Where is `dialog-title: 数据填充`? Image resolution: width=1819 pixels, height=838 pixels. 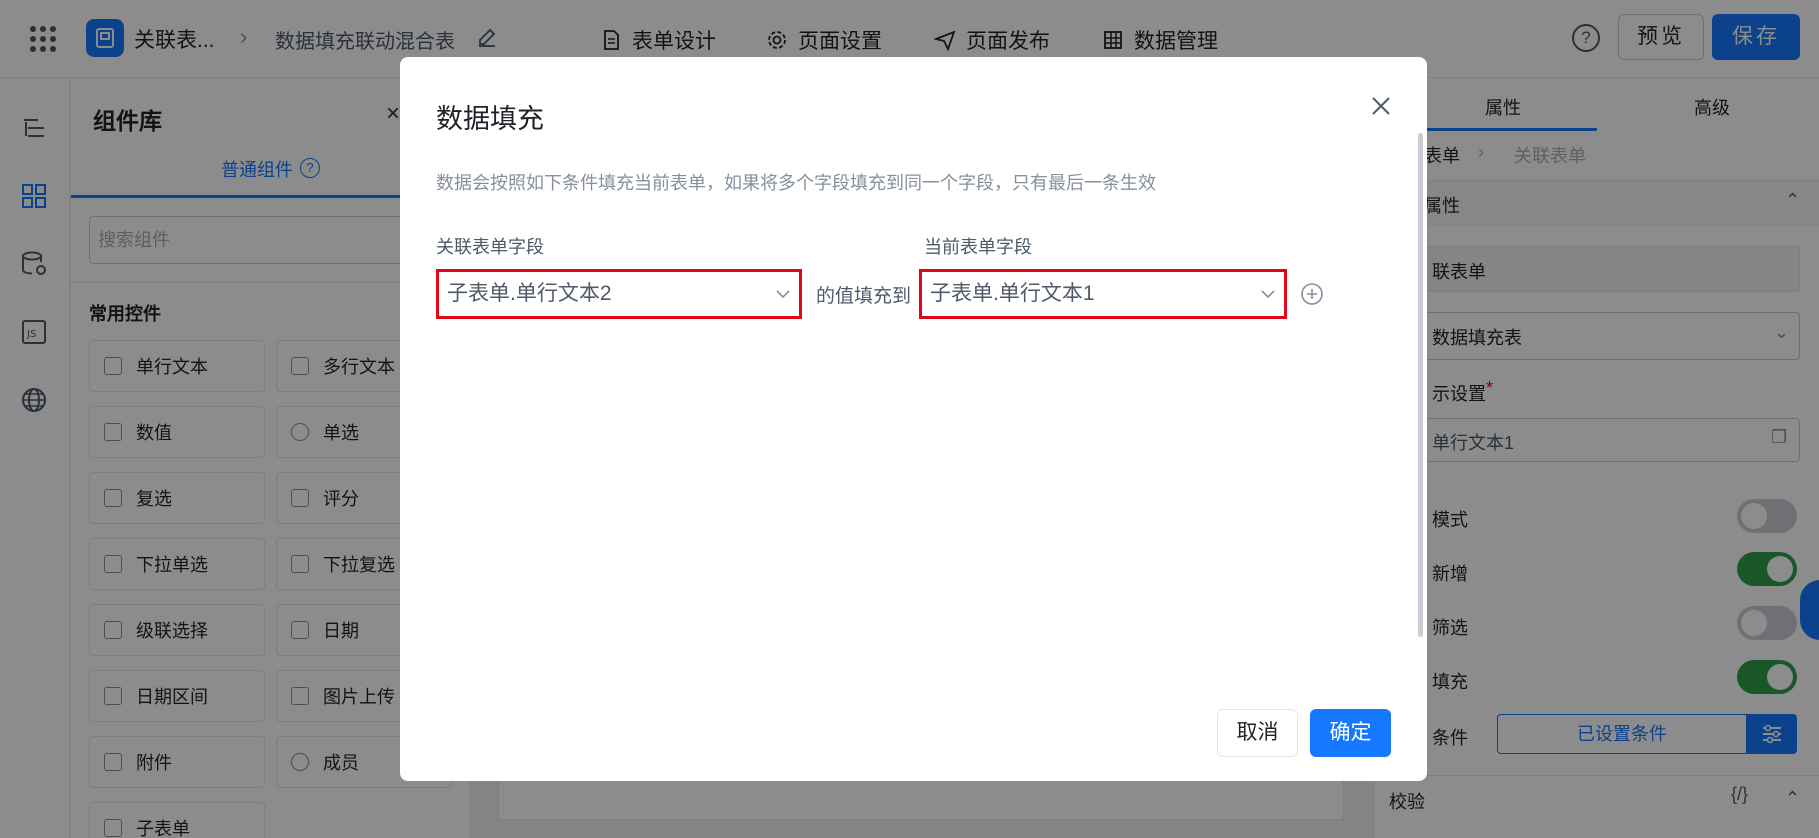
dialog-title: 数据填充 is located at coordinates (490, 119).